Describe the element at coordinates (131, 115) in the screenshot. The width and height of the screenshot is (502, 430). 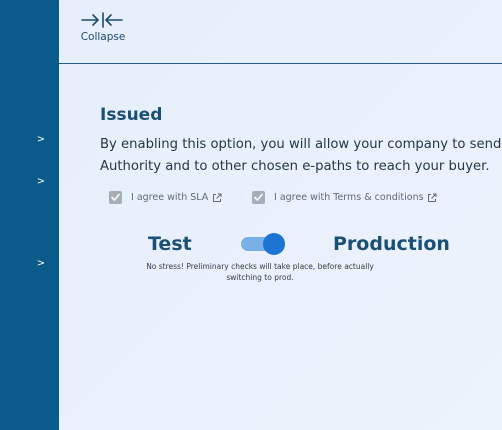
I see `page-title: Issued` at that location.